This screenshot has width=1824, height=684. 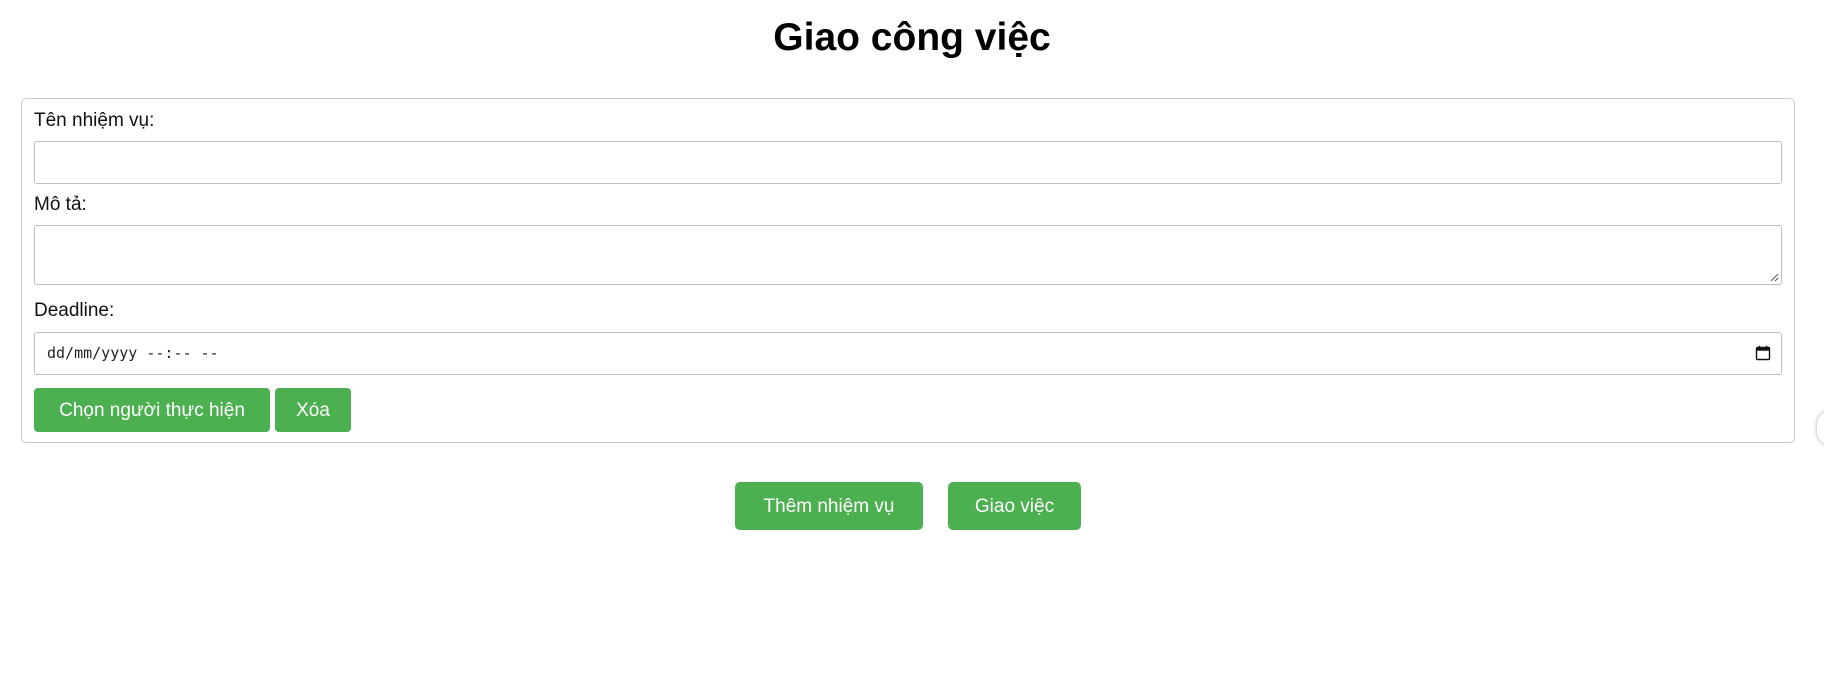 I want to click on calendar-icon, so click(x=1763, y=353).